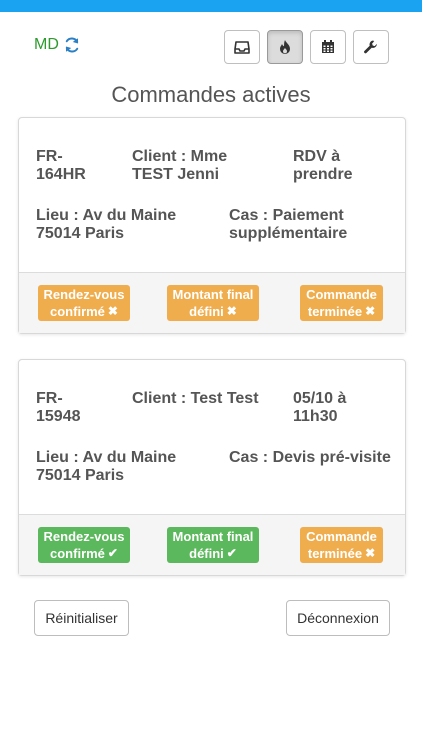 This screenshot has height=750, width=422. Describe the element at coordinates (315, 416) in the screenshot. I see `order-appointment-line2: 11h30` at that location.